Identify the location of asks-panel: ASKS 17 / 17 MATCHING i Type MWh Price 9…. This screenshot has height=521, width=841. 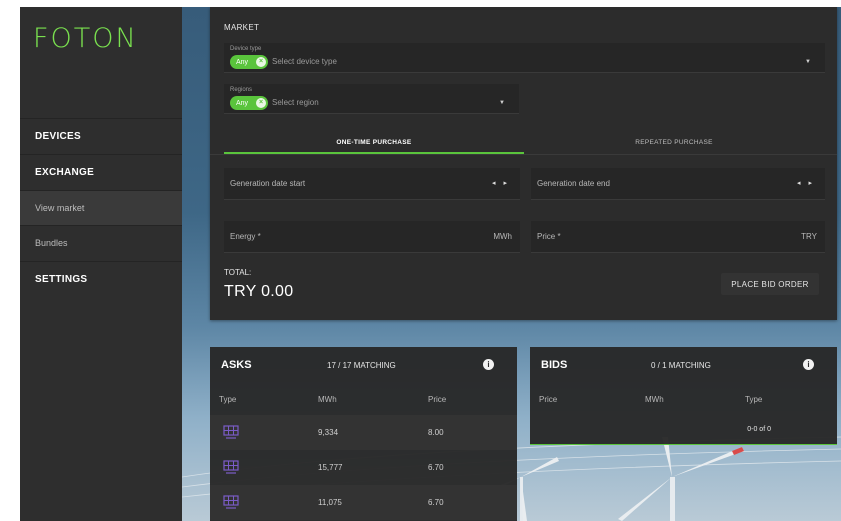
(363, 434).